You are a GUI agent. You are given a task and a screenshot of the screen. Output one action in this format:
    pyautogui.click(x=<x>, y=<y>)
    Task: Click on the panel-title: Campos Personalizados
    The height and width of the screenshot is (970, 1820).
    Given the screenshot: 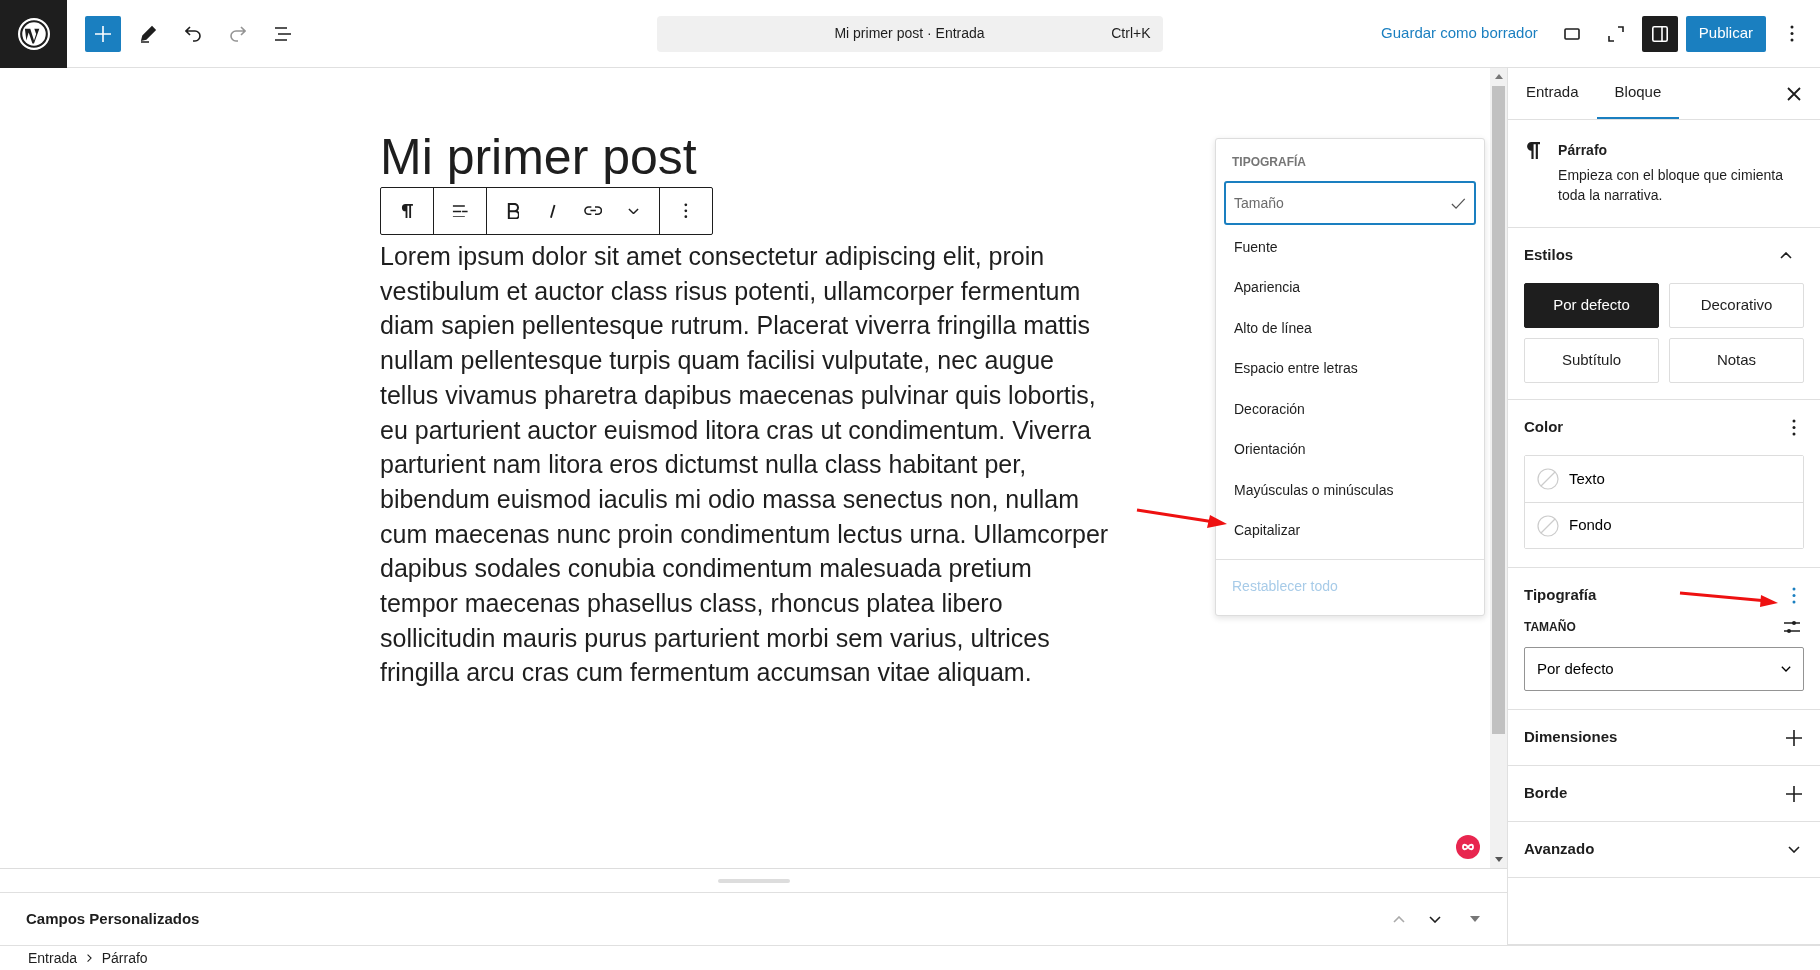 What is the action you would take?
    pyautogui.click(x=113, y=918)
    